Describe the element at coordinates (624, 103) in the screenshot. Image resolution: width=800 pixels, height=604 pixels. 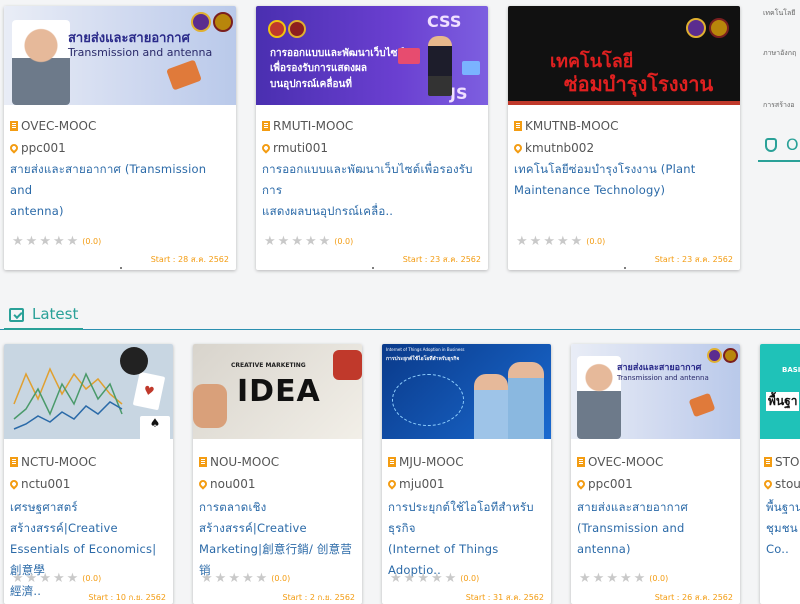
I see `accent-stripe` at that location.